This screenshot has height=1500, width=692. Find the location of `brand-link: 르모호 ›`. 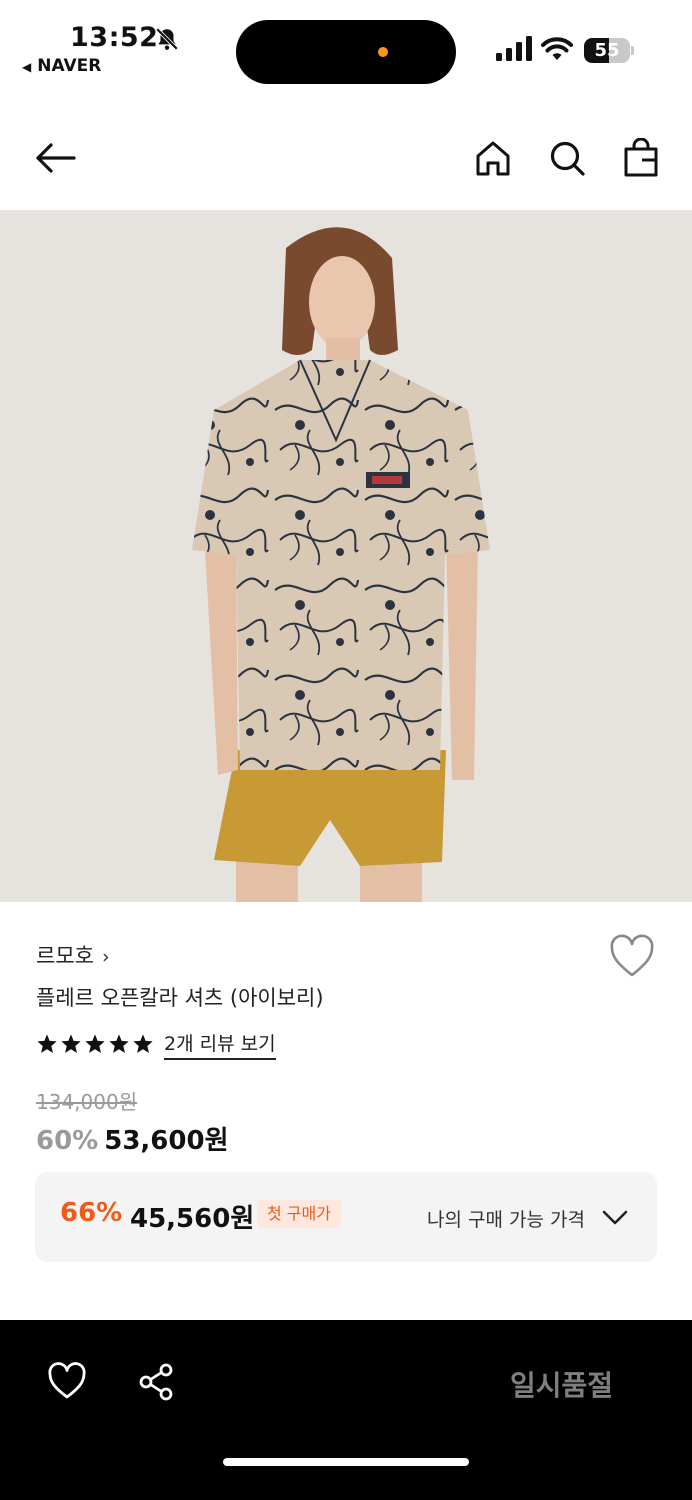

brand-link: 르모호 › is located at coordinates (73, 955).